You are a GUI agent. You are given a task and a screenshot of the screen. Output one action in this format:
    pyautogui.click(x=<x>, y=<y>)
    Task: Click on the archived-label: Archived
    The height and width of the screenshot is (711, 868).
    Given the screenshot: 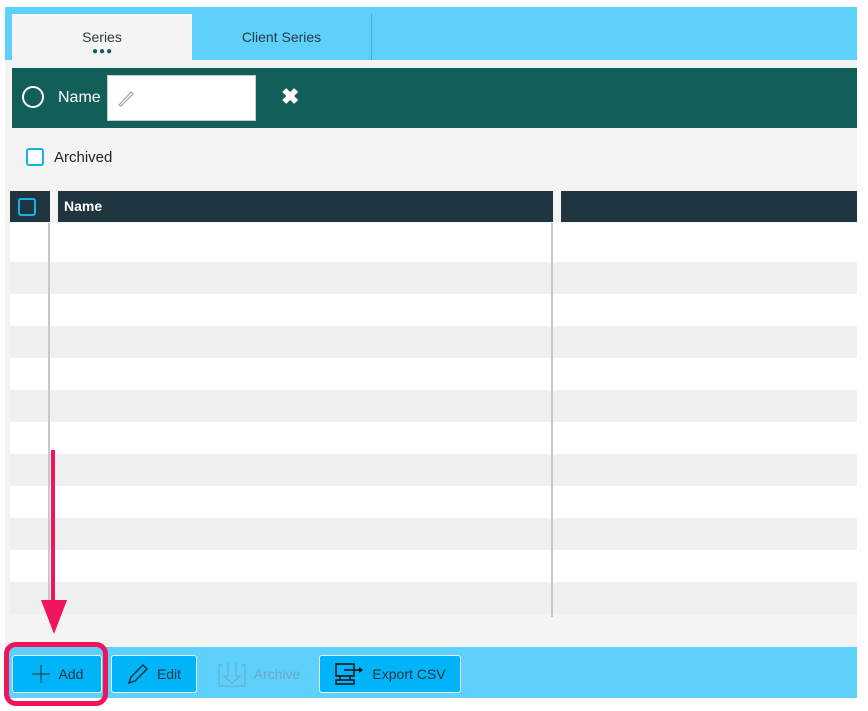 What is the action you would take?
    pyautogui.click(x=83, y=157)
    